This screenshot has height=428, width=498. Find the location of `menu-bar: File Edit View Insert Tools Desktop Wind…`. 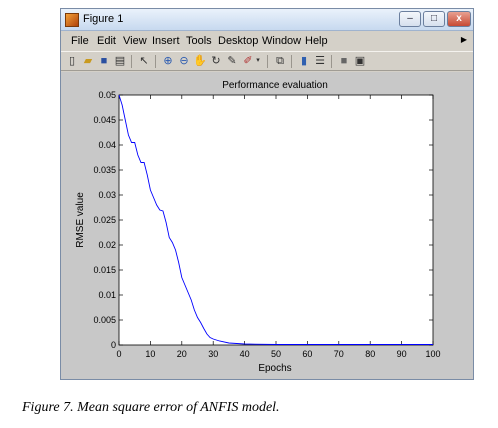

menu-bar: File Edit View Insert Tools Desktop Wind… is located at coordinates (267, 41).